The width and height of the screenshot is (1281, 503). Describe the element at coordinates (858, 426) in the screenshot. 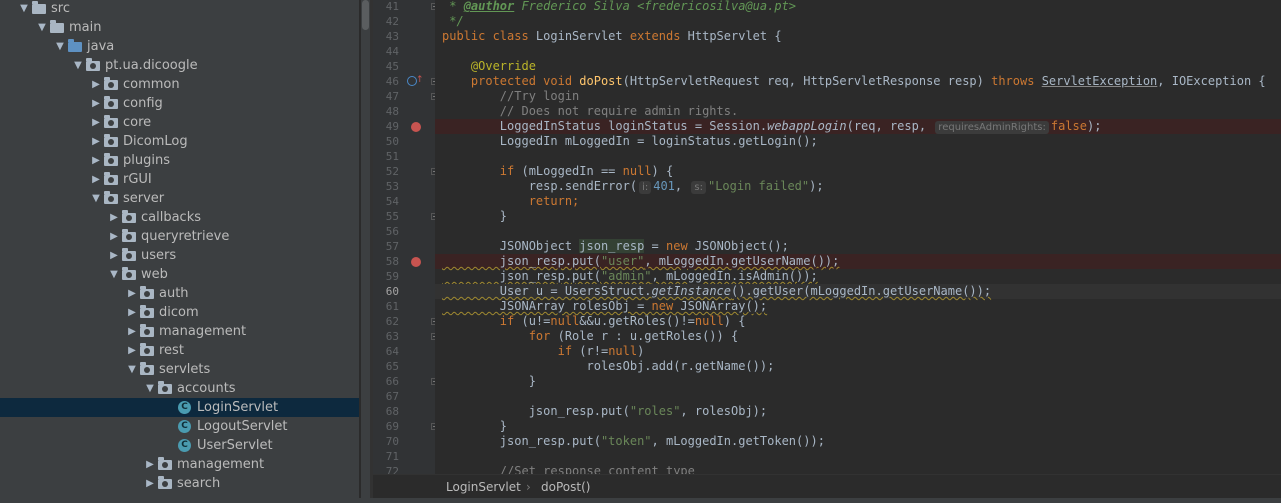

I see `code-line-69: }` at that location.